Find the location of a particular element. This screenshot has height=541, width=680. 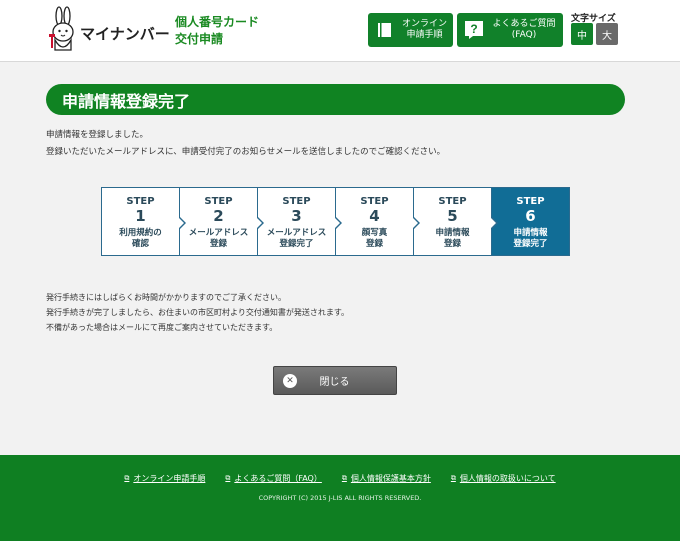

site-title: 個人番号カード 交付申請 is located at coordinates (217, 31).